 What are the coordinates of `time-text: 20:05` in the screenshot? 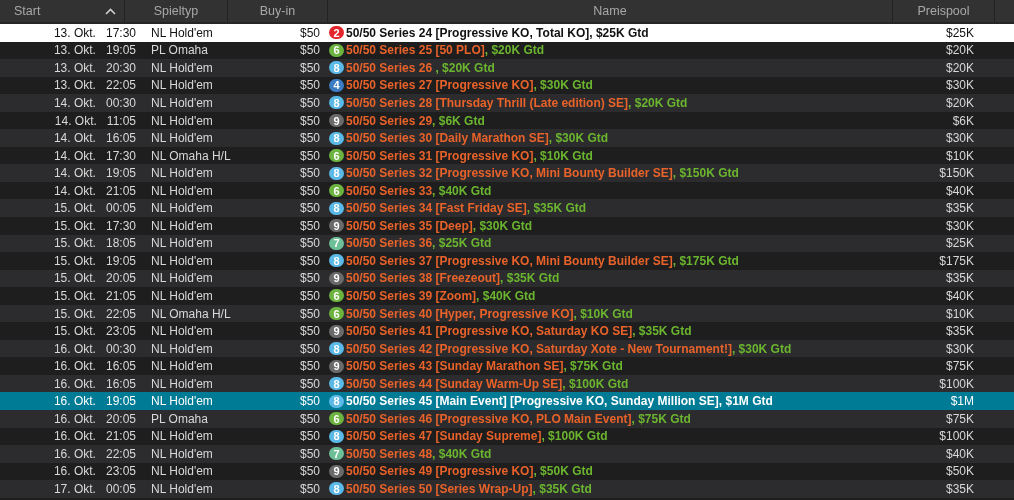 It's located at (120, 278).